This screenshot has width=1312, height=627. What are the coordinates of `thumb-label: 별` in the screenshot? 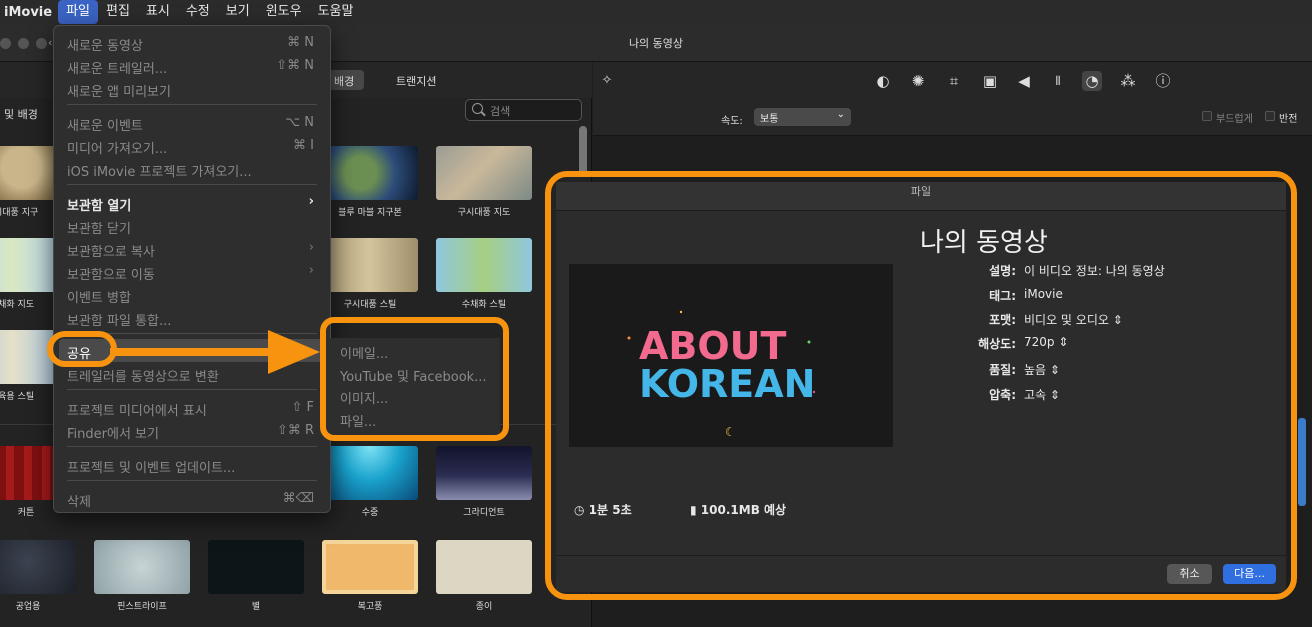 It's located at (256, 607).